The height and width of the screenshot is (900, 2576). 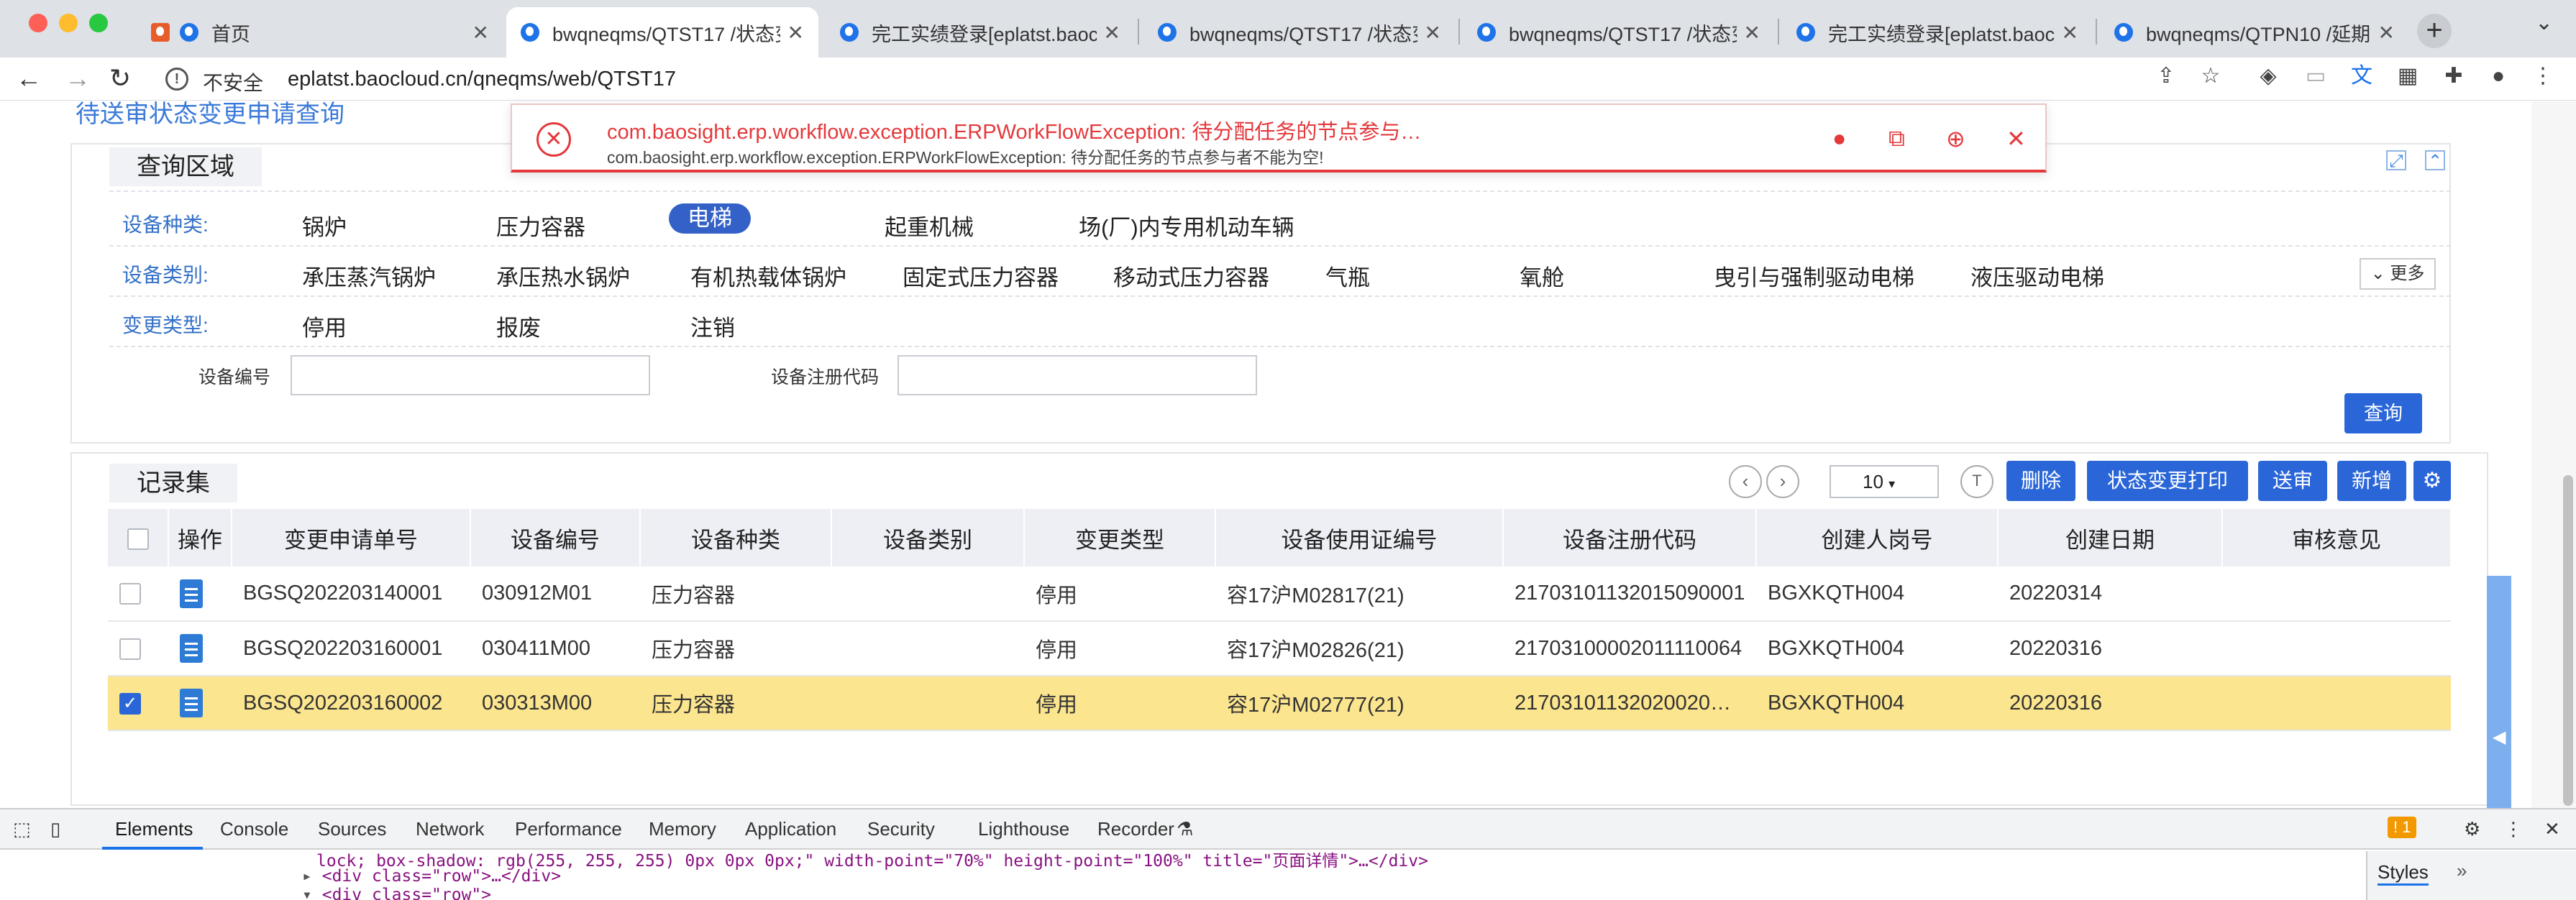 I want to click on registration-code-input, so click(x=1077, y=375).